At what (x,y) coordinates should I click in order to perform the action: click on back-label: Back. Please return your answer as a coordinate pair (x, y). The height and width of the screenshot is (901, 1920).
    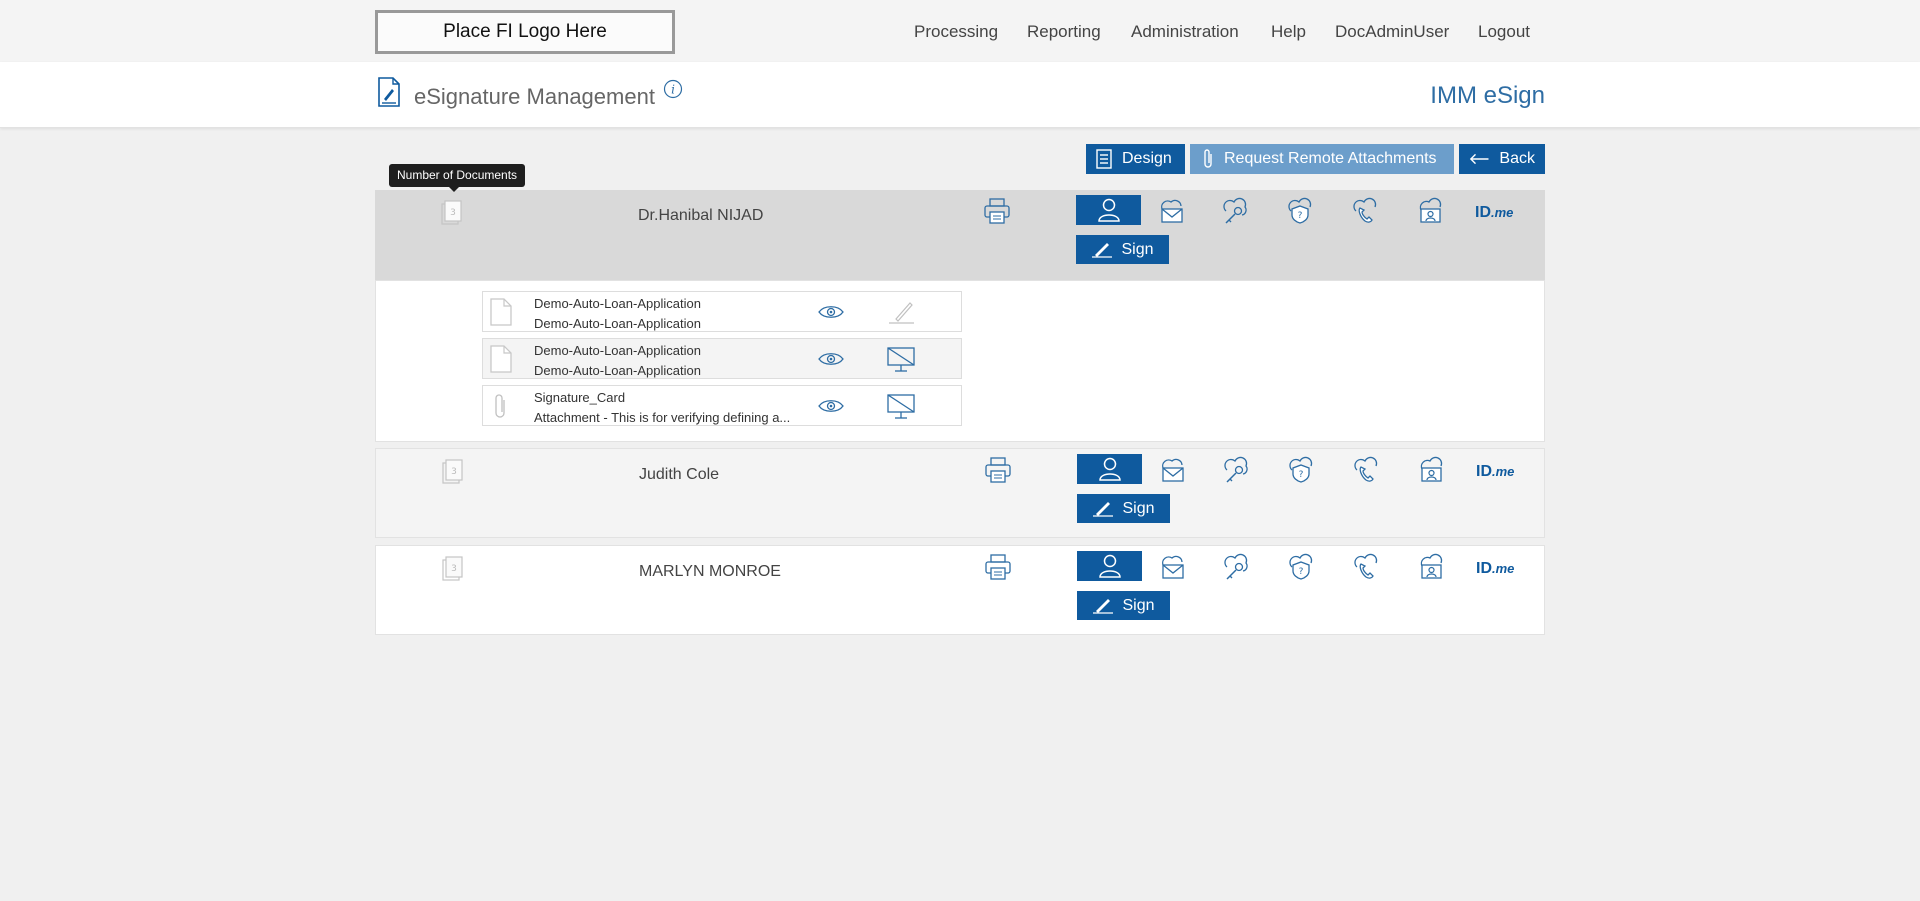
    Looking at the image, I should click on (1517, 158).